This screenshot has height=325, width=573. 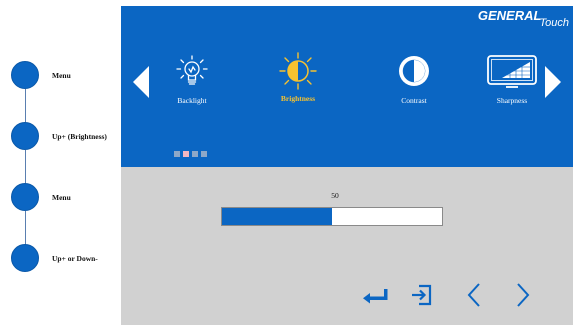 What do you see at coordinates (190, 154) in the screenshot?
I see `page-indicator` at bounding box center [190, 154].